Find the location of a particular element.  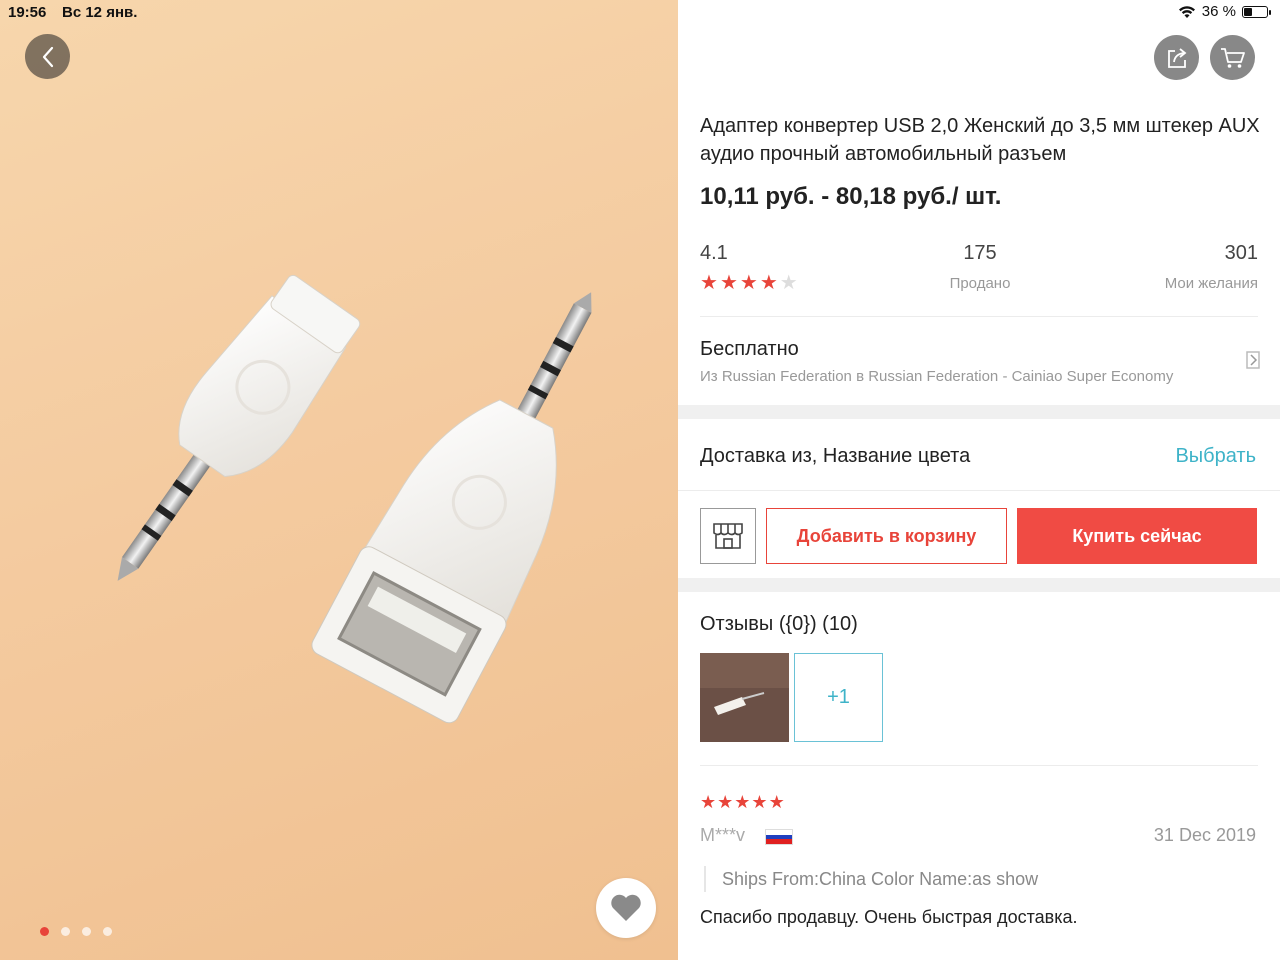

sold-label: Продано is located at coordinates (980, 283).